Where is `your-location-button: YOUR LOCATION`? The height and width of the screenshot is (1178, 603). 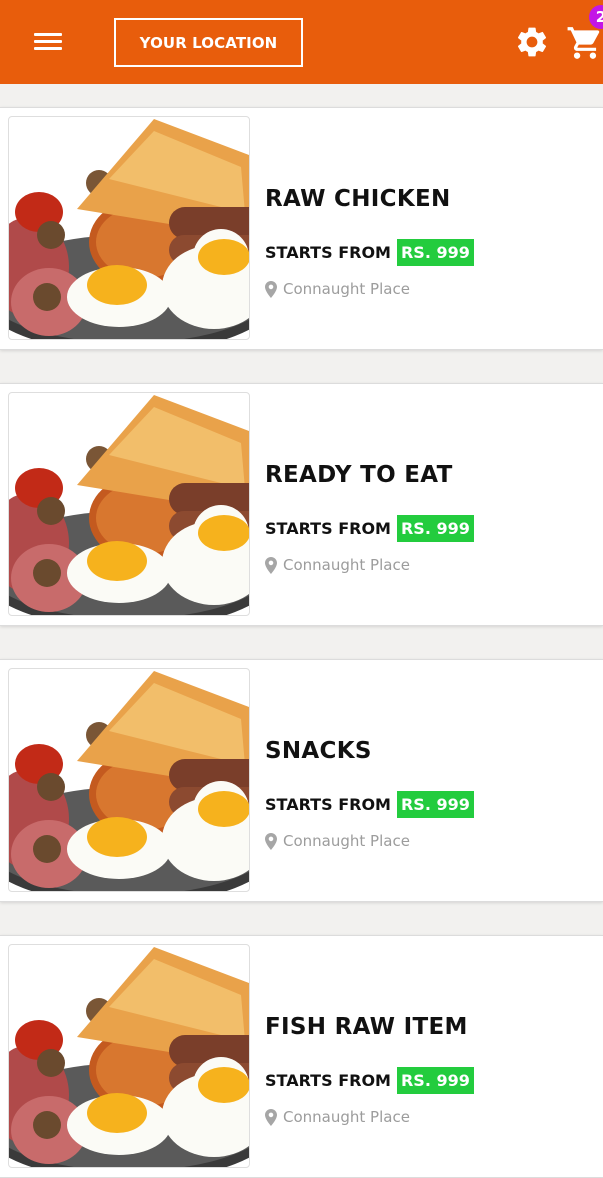
your-location-button: YOUR LOCATION is located at coordinates (208, 42).